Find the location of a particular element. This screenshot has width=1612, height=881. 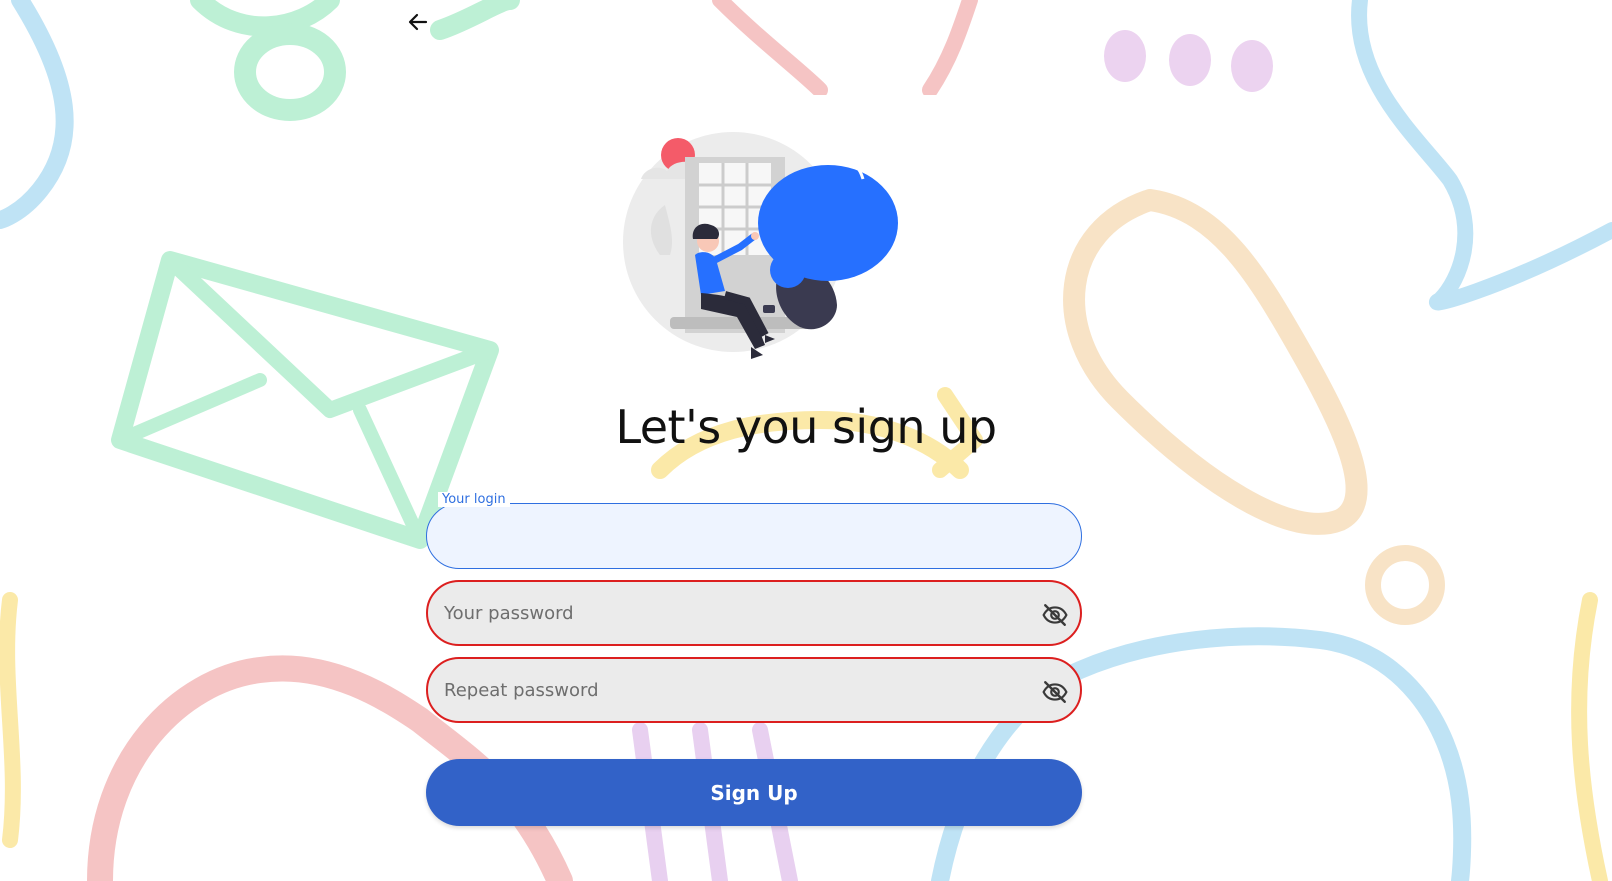

repeat-password-input is located at coordinates (734, 690).